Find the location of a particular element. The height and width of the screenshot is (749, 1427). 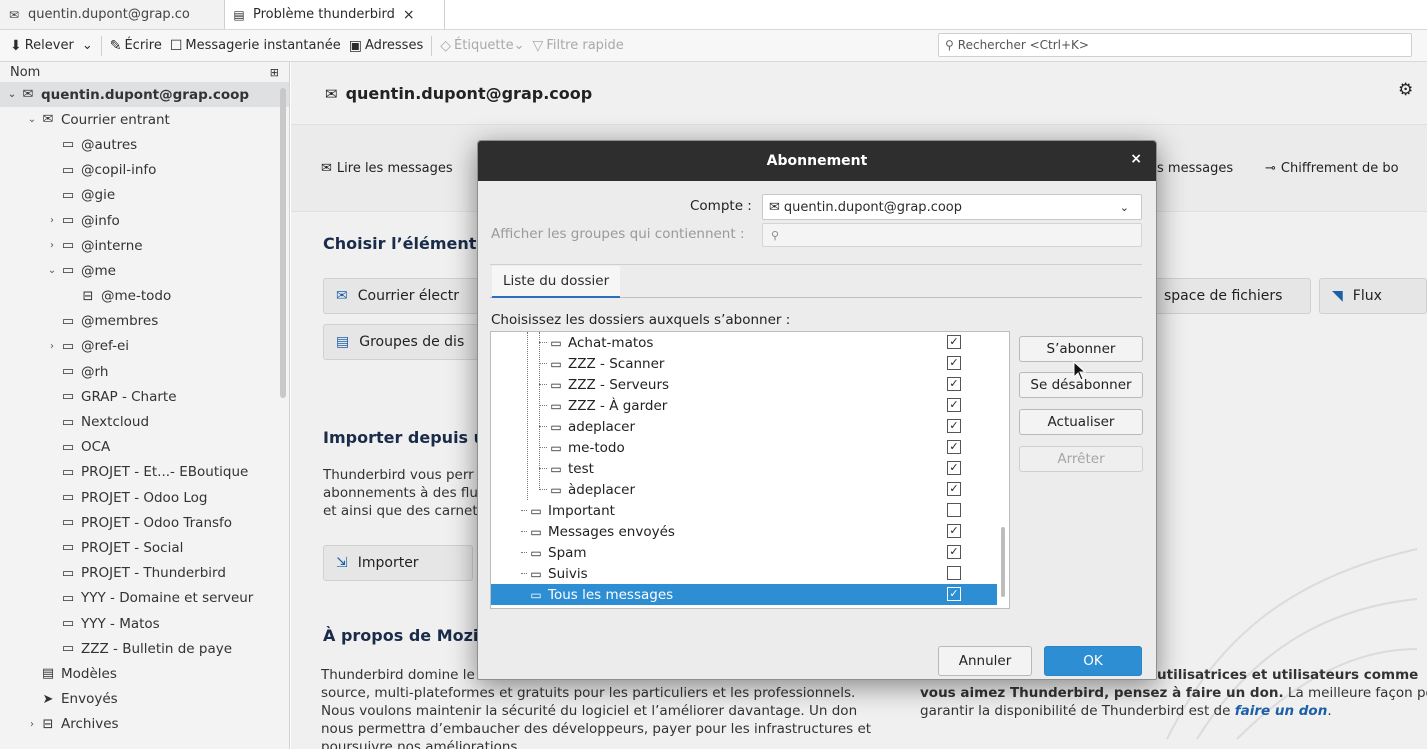

tree-scrollbar is located at coordinates (1003, 562).